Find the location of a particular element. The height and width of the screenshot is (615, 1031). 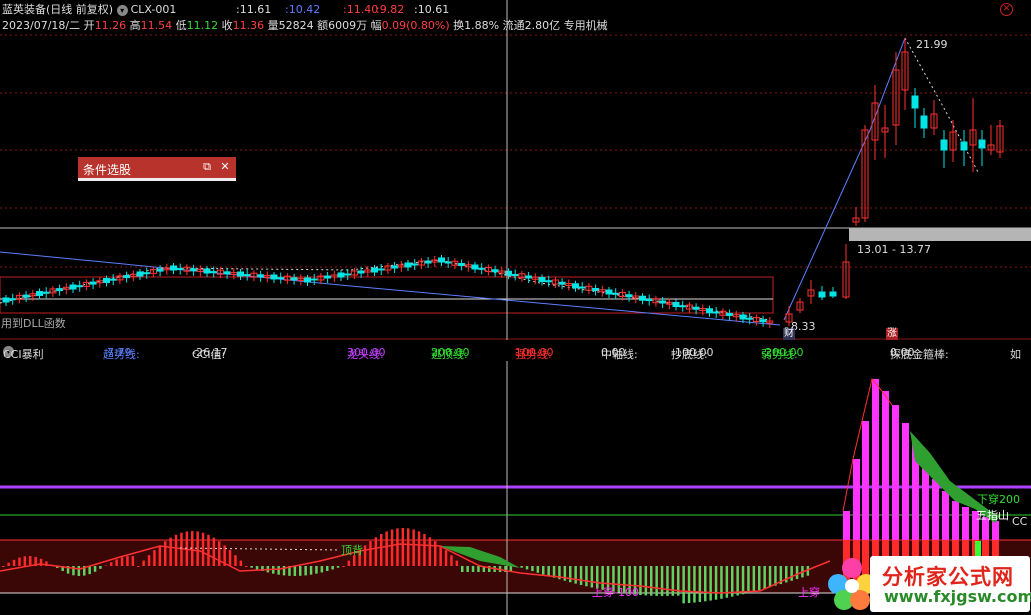

rise-badge: 涨 is located at coordinates (892, 334).